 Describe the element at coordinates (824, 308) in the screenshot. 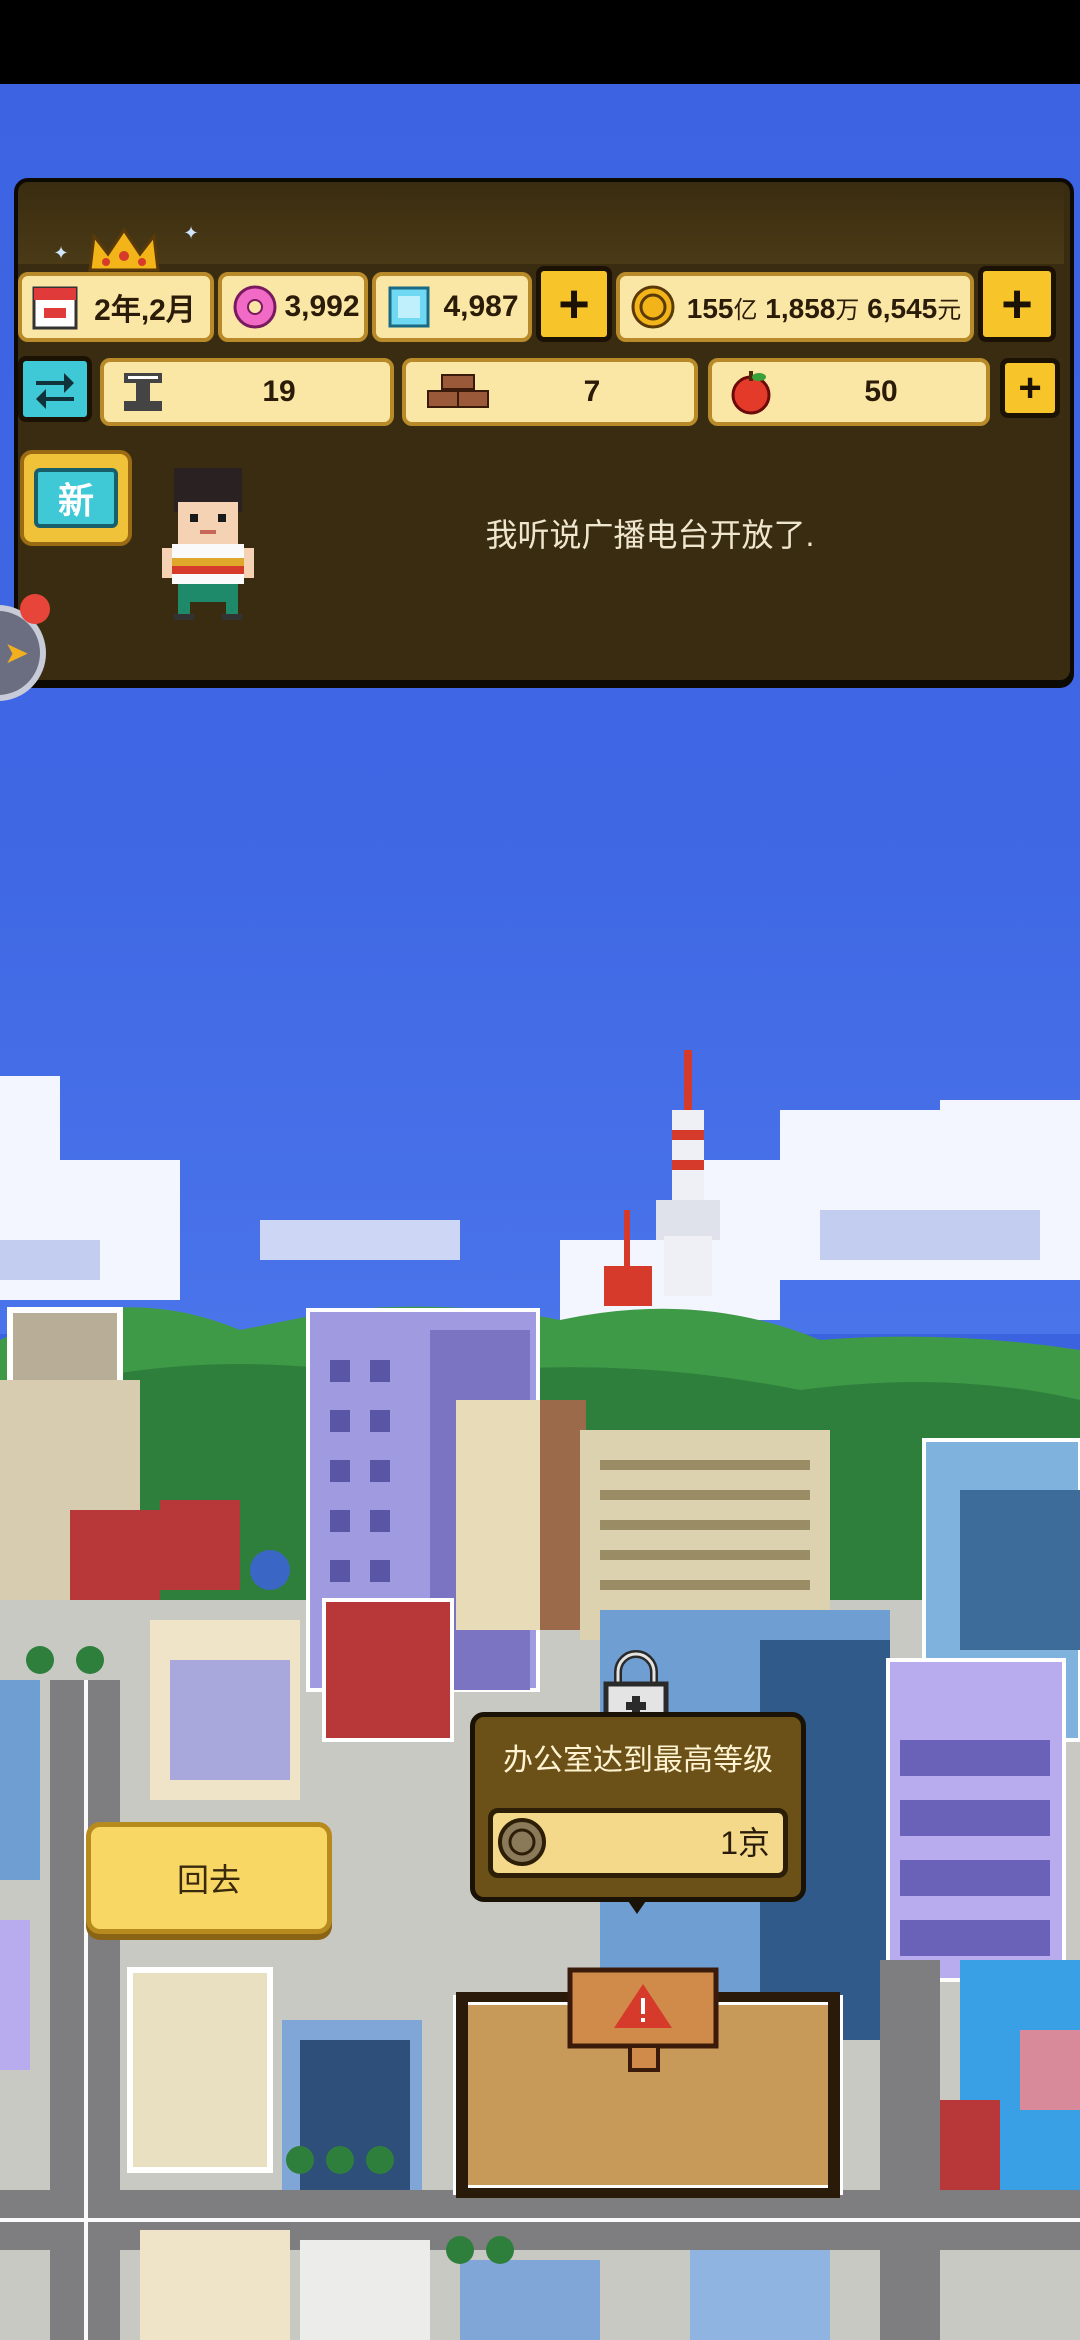

I see `money-text: 155亿 1,858万 6,545元` at that location.